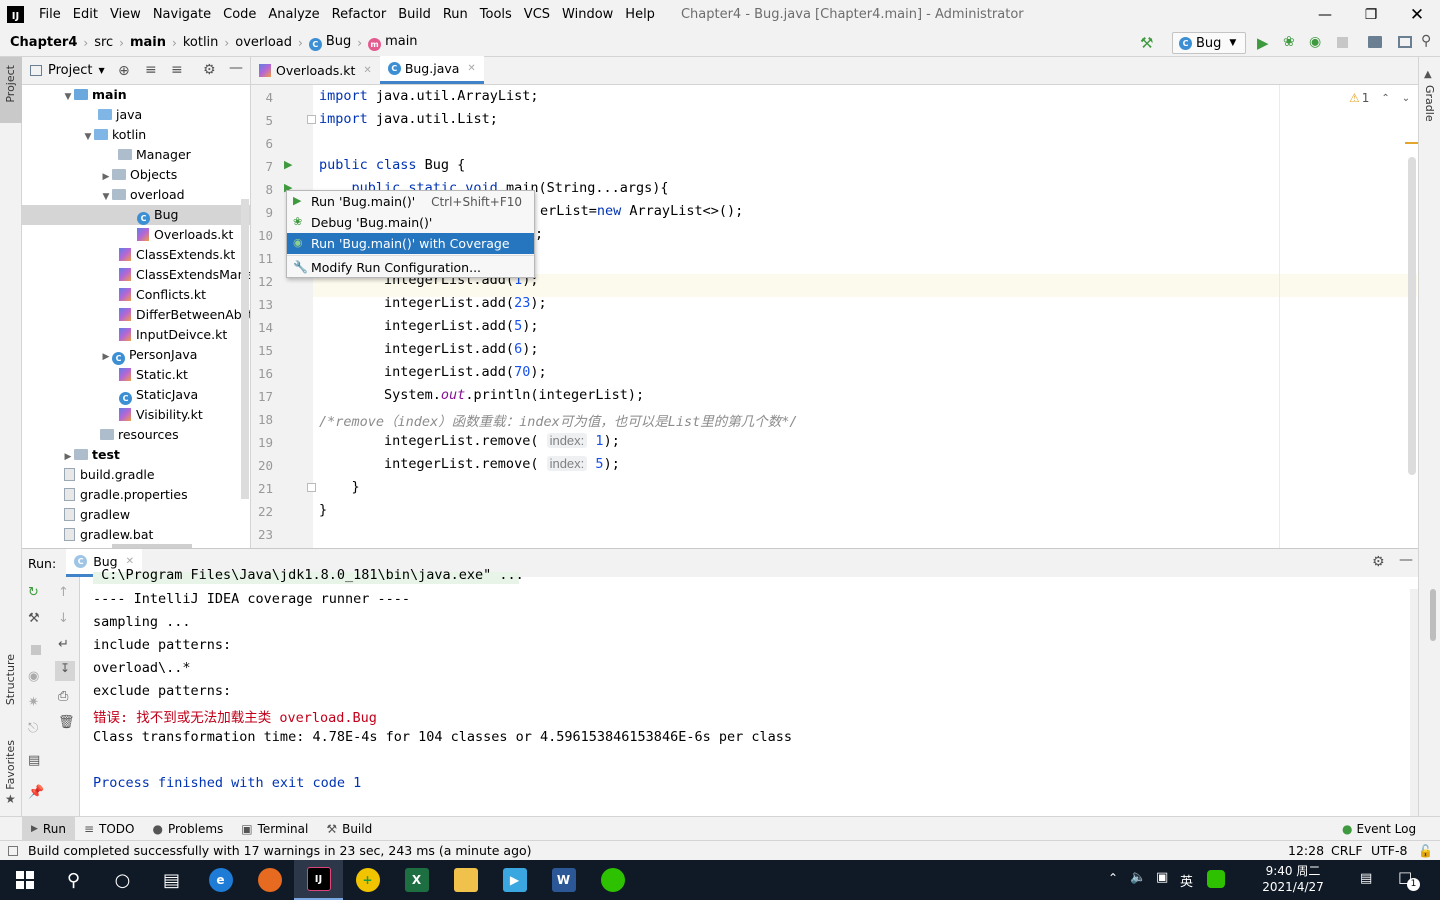 Image resolution: width=1440 pixels, height=900 pixels. Describe the element at coordinates (1289, 42) in the screenshot. I see `debug-icon: ❀` at that location.